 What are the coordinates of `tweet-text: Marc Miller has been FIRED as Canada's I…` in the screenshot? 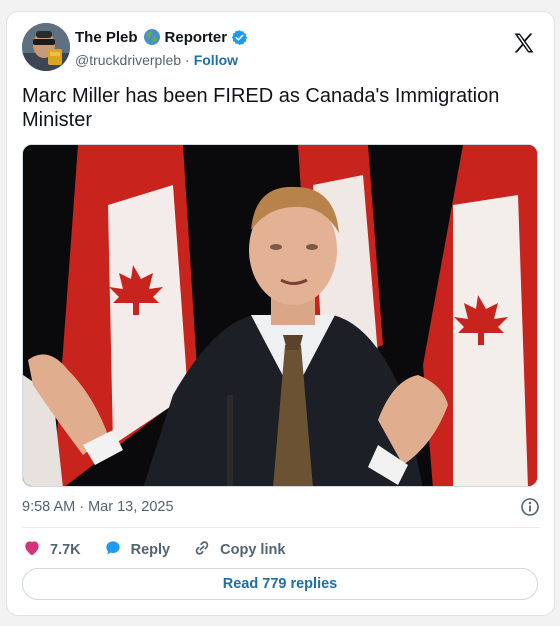 It's located at (261, 108).